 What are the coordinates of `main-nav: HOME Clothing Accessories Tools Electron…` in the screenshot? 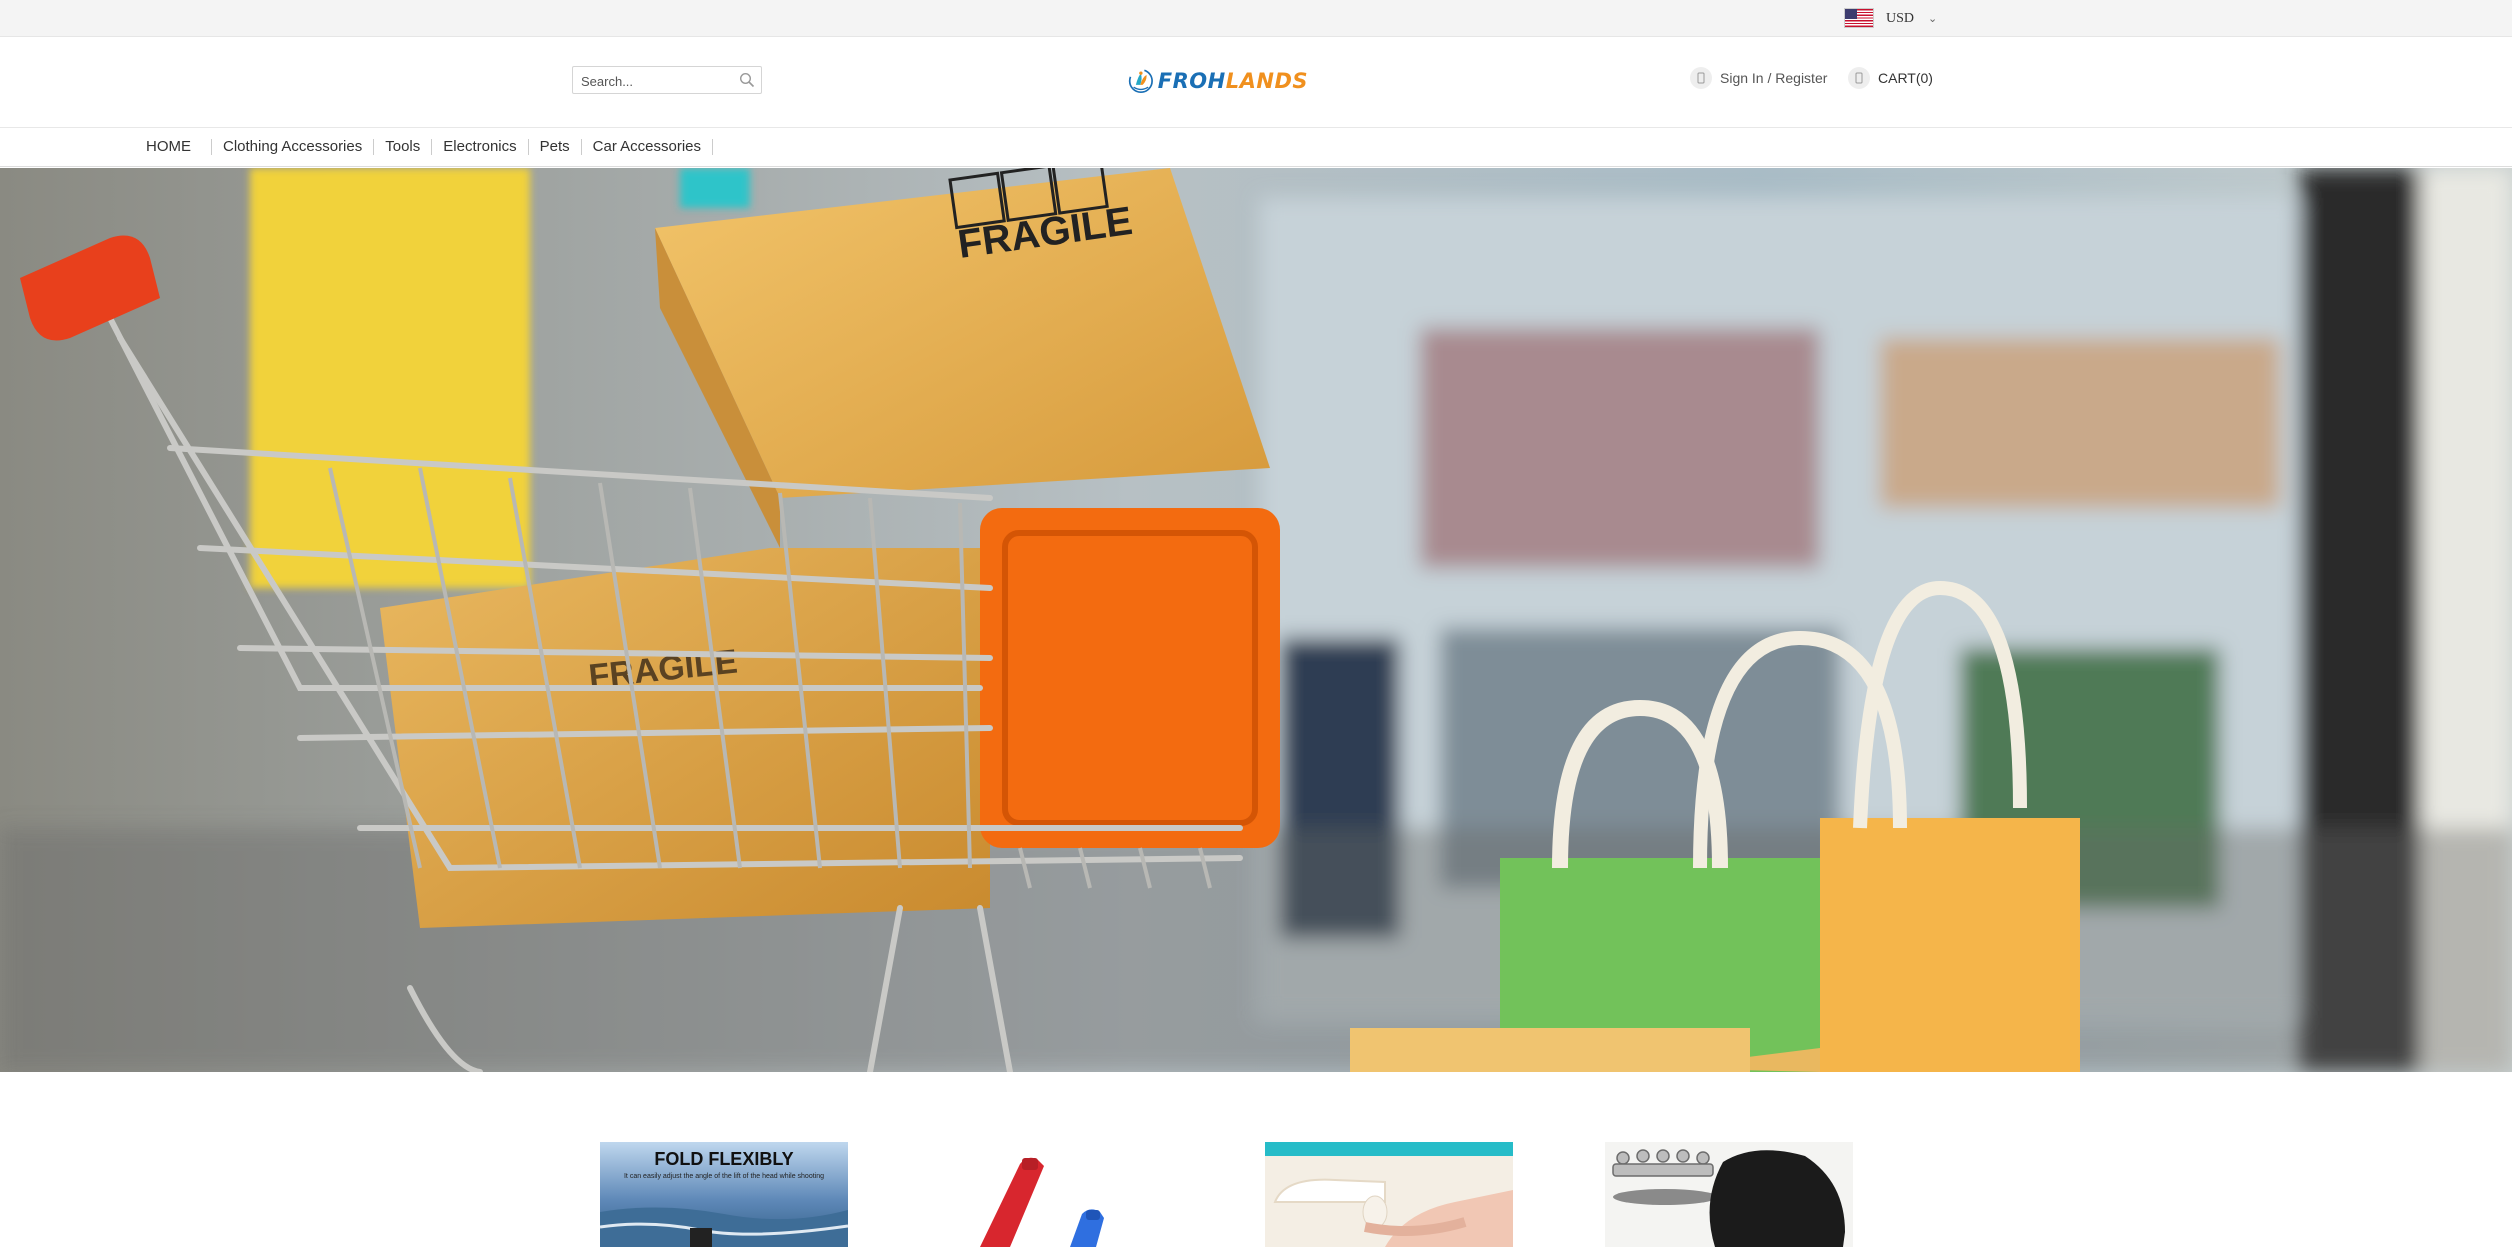 It's located at (1256, 147).